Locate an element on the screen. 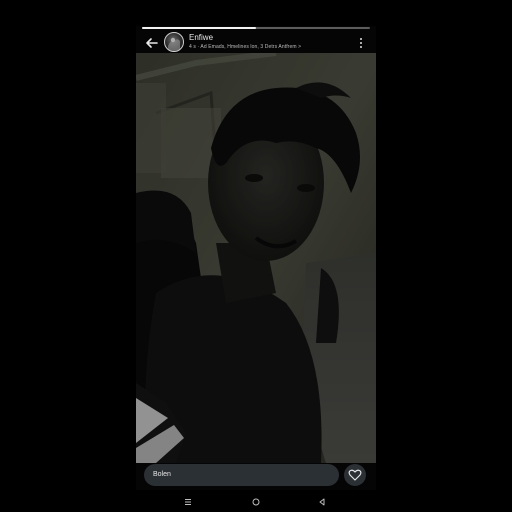 This screenshot has width=512, height=512. story-username: Enfiwe is located at coordinates (201, 37).